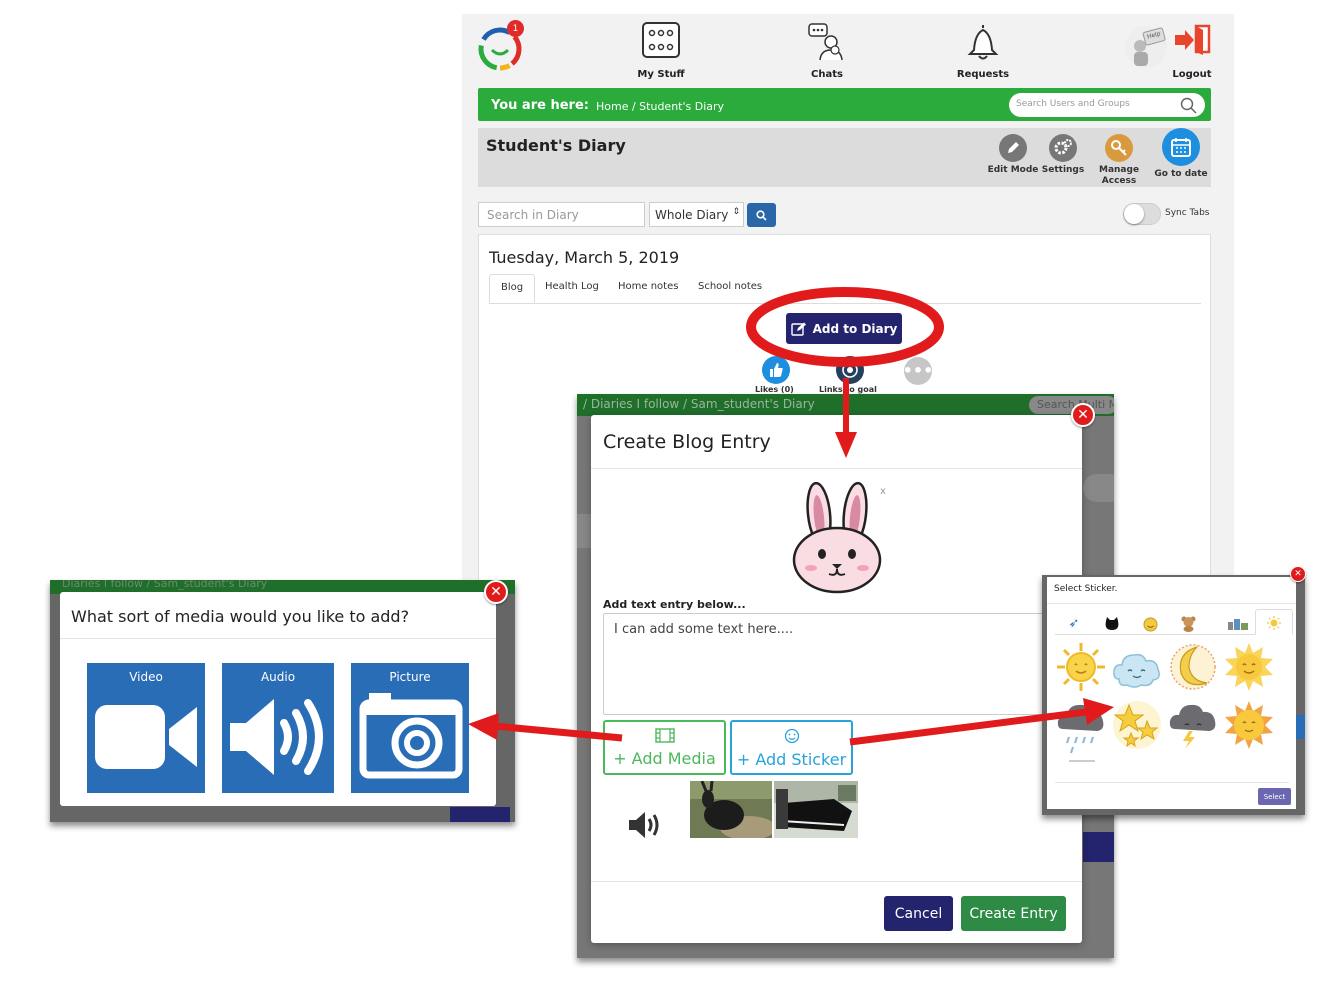 The image size is (1334, 989). I want to click on tab-home-notes: Home notes, so click(648, 288).